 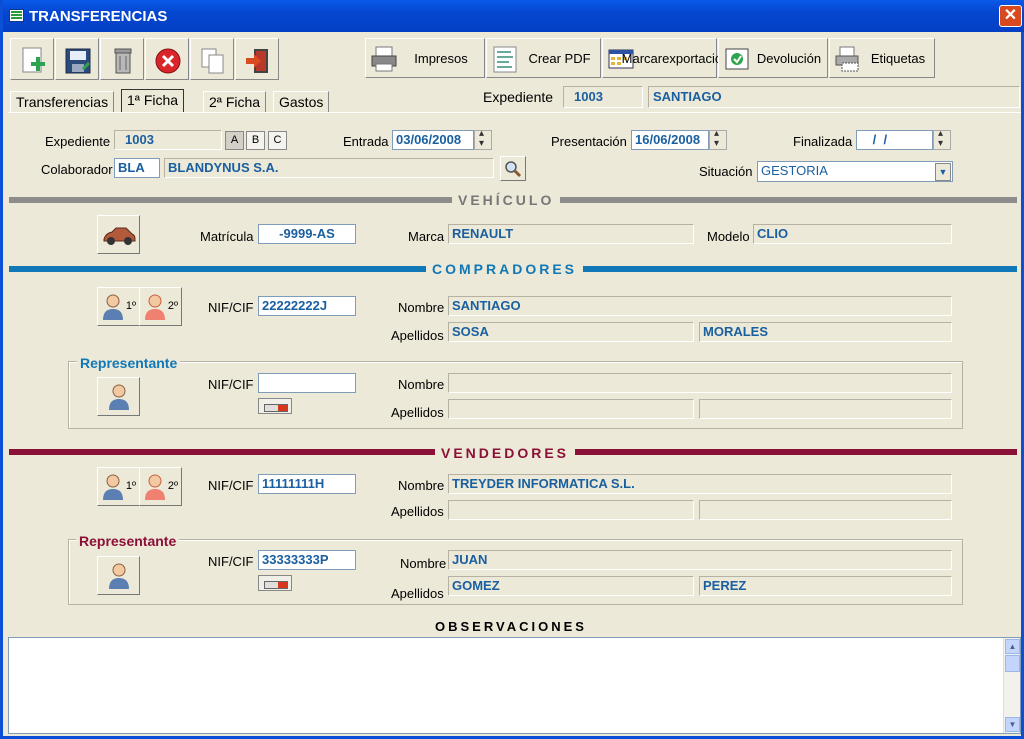 I want to click on chevron-down-icon: ▼, so click(x=943, y=172).